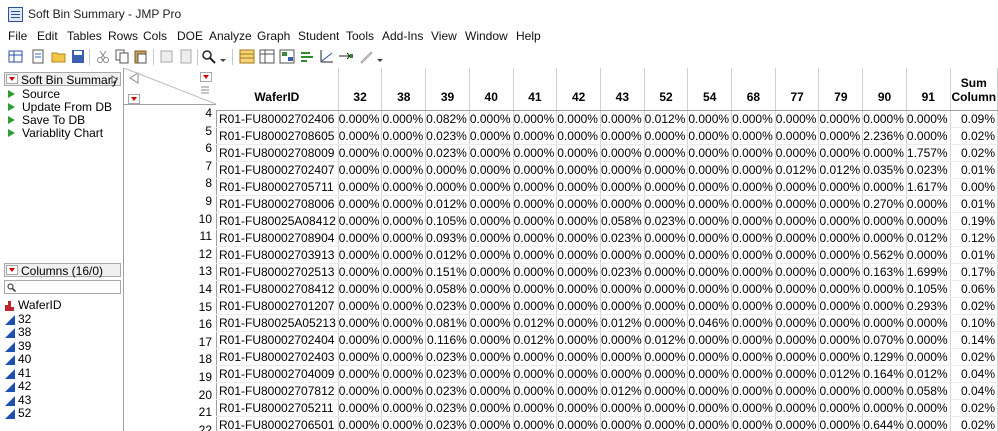 The image size is (998, 431). I want to click on menu-tools: Tools, so click(360, 36).